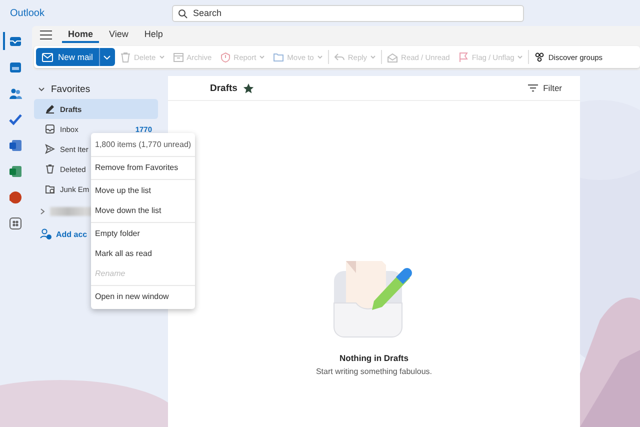 This screenshot has height=427, width=640. Describe the element at coordinates (374, 371) in the screenshot. I see `empty-subtitle: Start writing something fabulous.` at that location.